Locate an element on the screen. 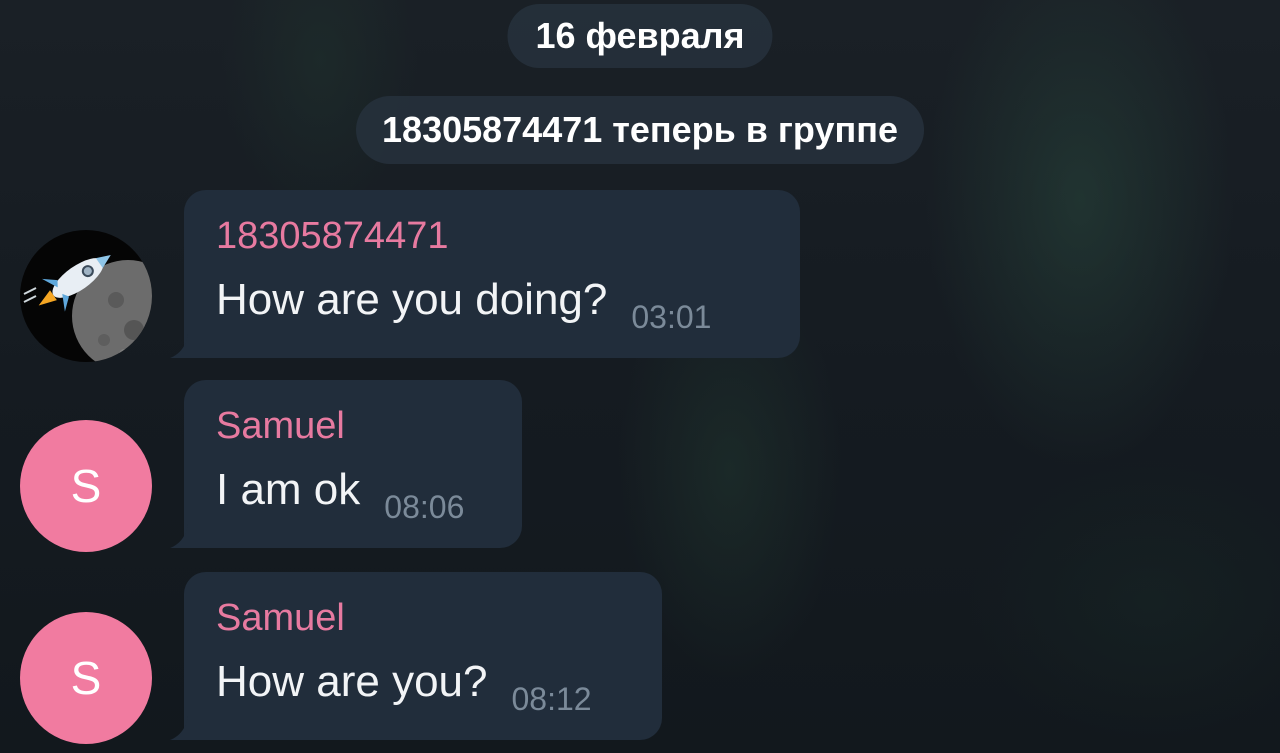 The height and width of the screenshot is (753, 1280). message-time: 08:12 is located at coordinates (551, 699).